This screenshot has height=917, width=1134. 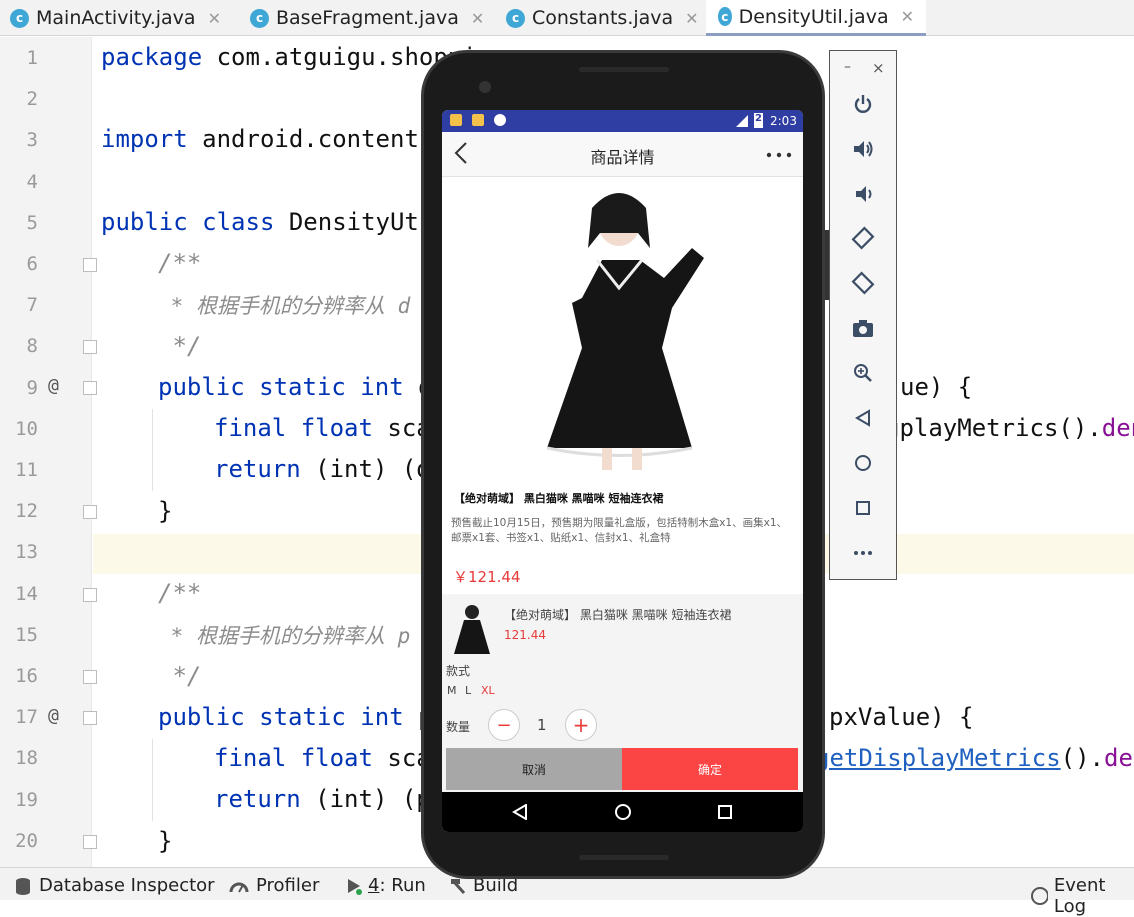 What do you see at coordinates (284, 636) in the screenshot?
I see `code-line-15: * 根据手机的分辨率从 p` at bounding box center [284, 636].